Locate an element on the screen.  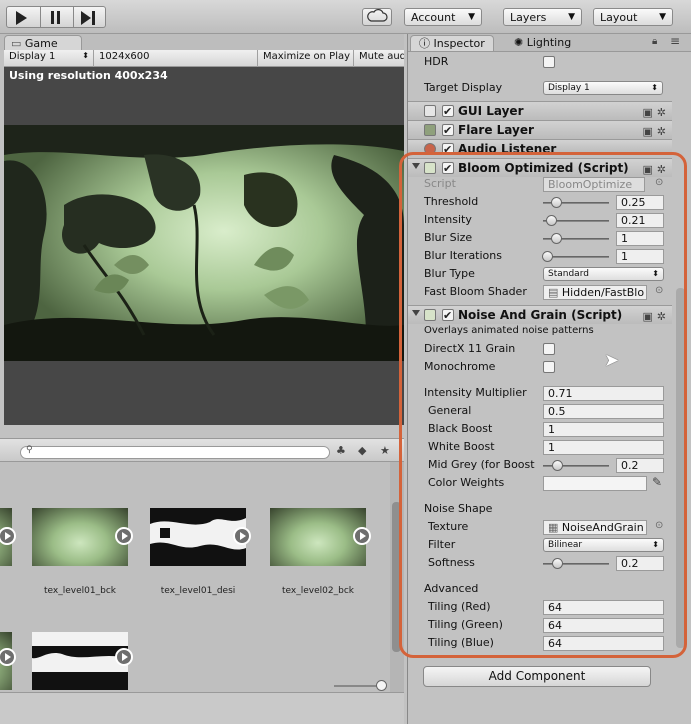
asset-label: tex_level01_desi is located at coordinates (198, 591).